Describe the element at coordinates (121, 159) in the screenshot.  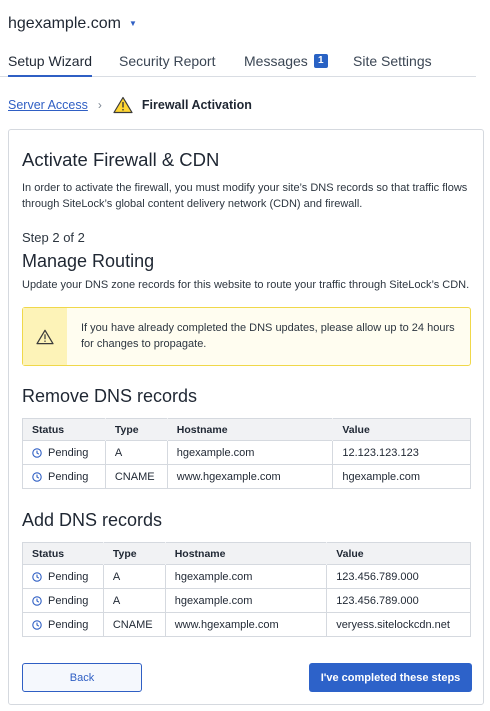
I see `page-title: Activate Firewall & CDN` at that location.